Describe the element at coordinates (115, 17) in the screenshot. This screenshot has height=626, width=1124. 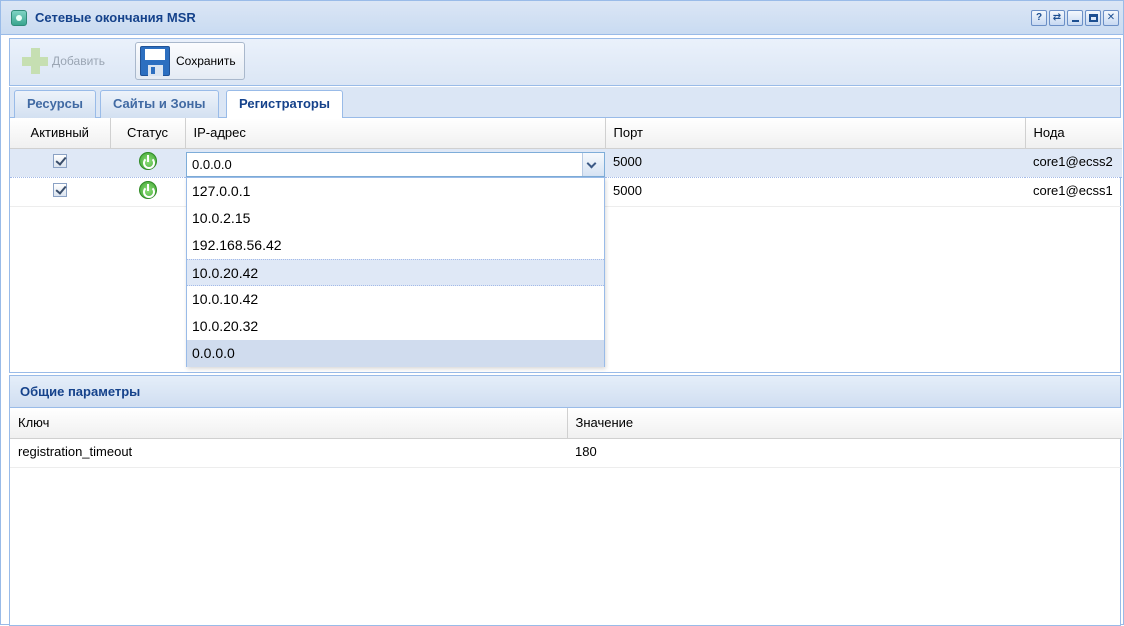
I see `window-title: Сетевые окончания MSR` at that location.